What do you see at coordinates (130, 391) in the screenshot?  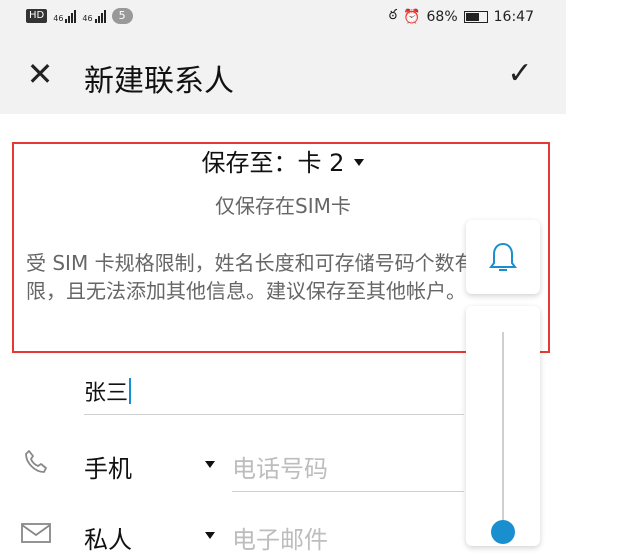 I see `text-cursor` at bounding box center [130, 391].